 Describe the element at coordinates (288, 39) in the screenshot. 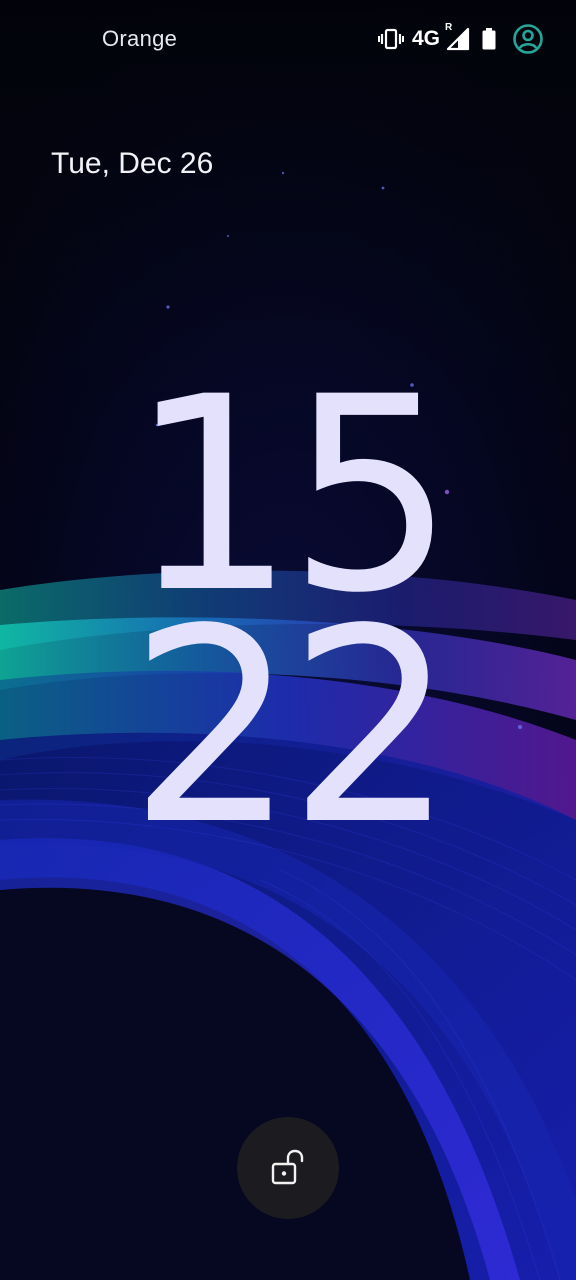

I see `status-bar: Orange 4G R` at that location.